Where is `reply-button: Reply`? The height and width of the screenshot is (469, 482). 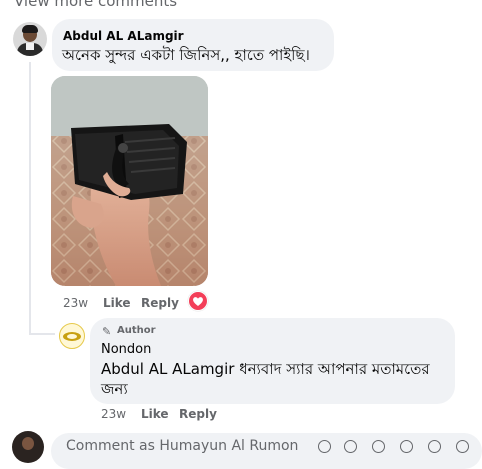 reply-button: Reply is located at coordinates (160, 303).